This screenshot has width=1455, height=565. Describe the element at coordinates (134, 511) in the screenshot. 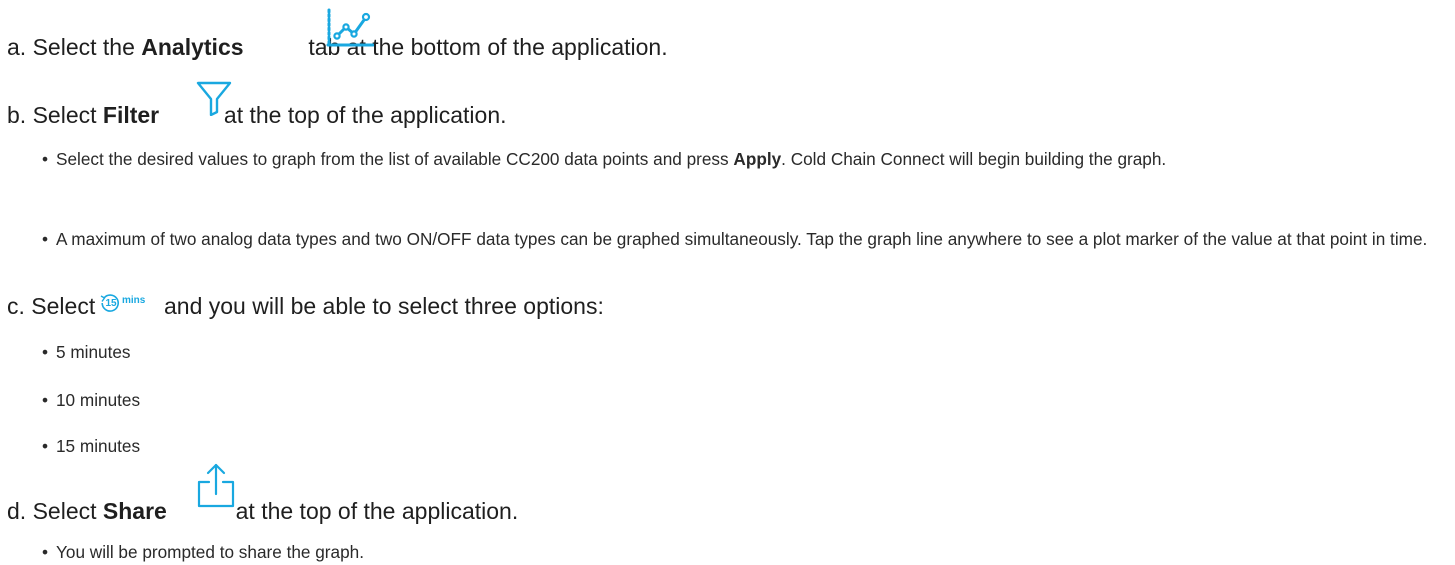

I see `step-bold-term: Share` at that location.